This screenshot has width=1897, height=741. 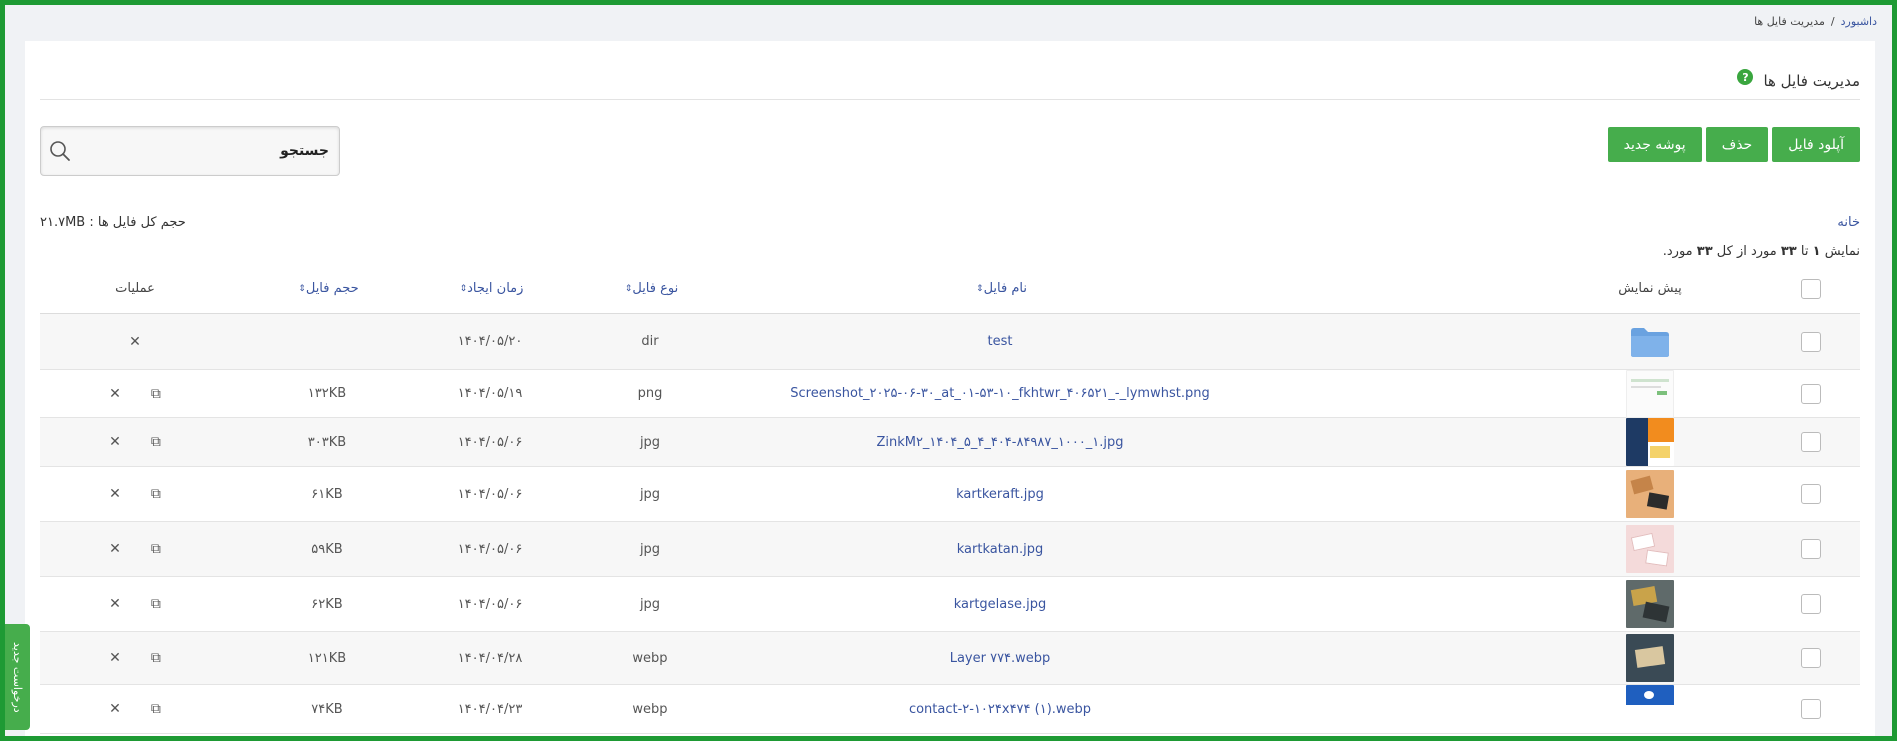 I want to click on file-size: ۱۲۱KB, so click(x=327, y=658).